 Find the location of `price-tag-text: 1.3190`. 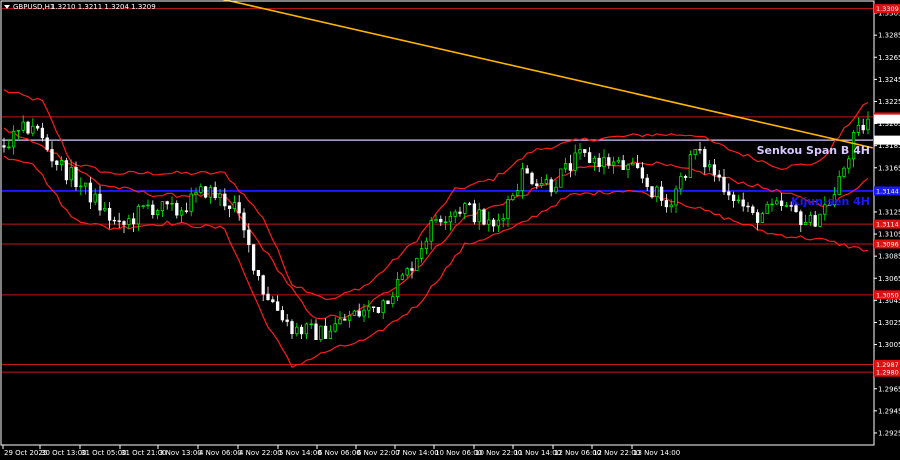

price-tag-text: 1.3190 is located at coordinates (887, 141).